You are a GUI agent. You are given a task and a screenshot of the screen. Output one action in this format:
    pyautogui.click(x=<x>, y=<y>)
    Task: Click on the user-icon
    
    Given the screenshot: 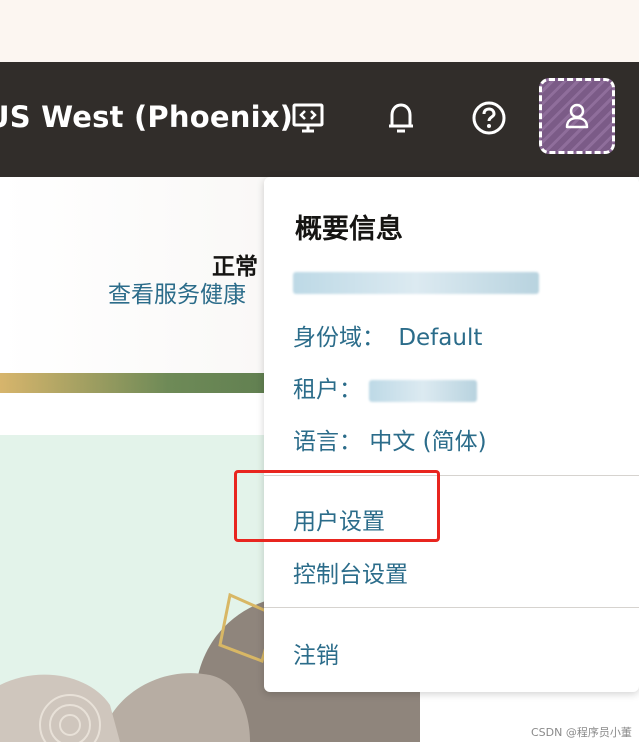 What is the action you would take?
    pyautogui.click(x=577, y=116)
    